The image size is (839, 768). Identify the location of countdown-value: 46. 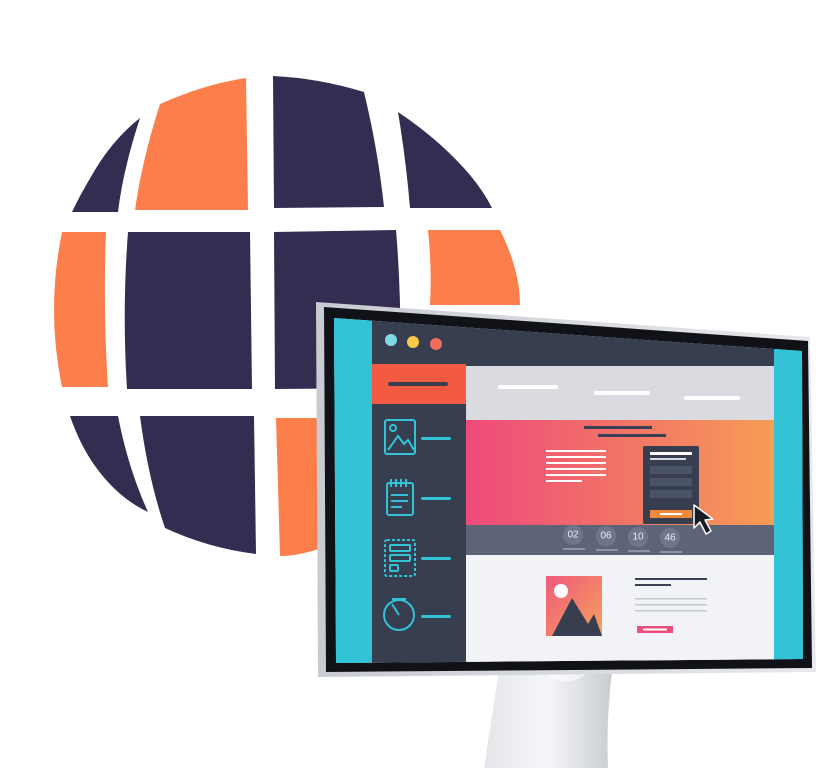
(670, 538).